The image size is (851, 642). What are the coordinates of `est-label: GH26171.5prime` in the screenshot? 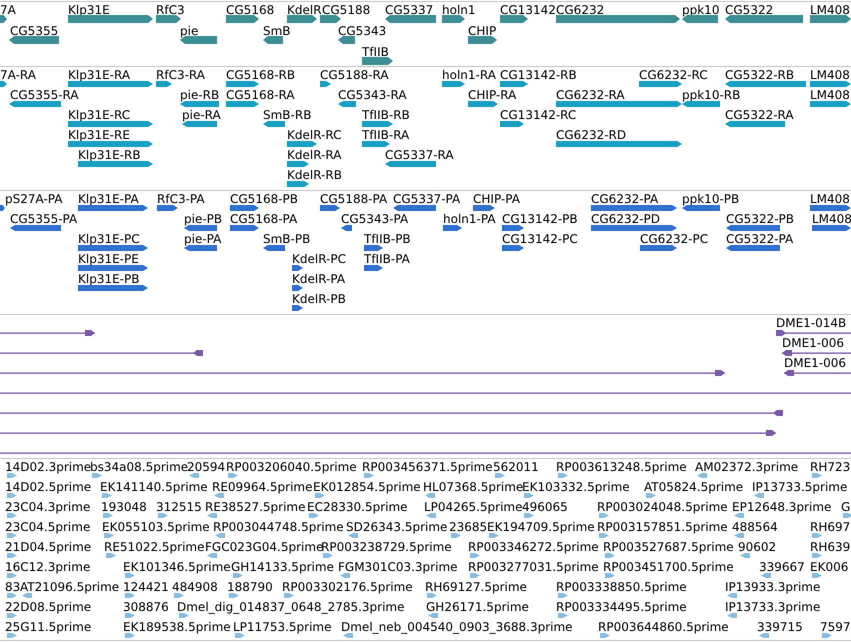 It's located at (477, 607).